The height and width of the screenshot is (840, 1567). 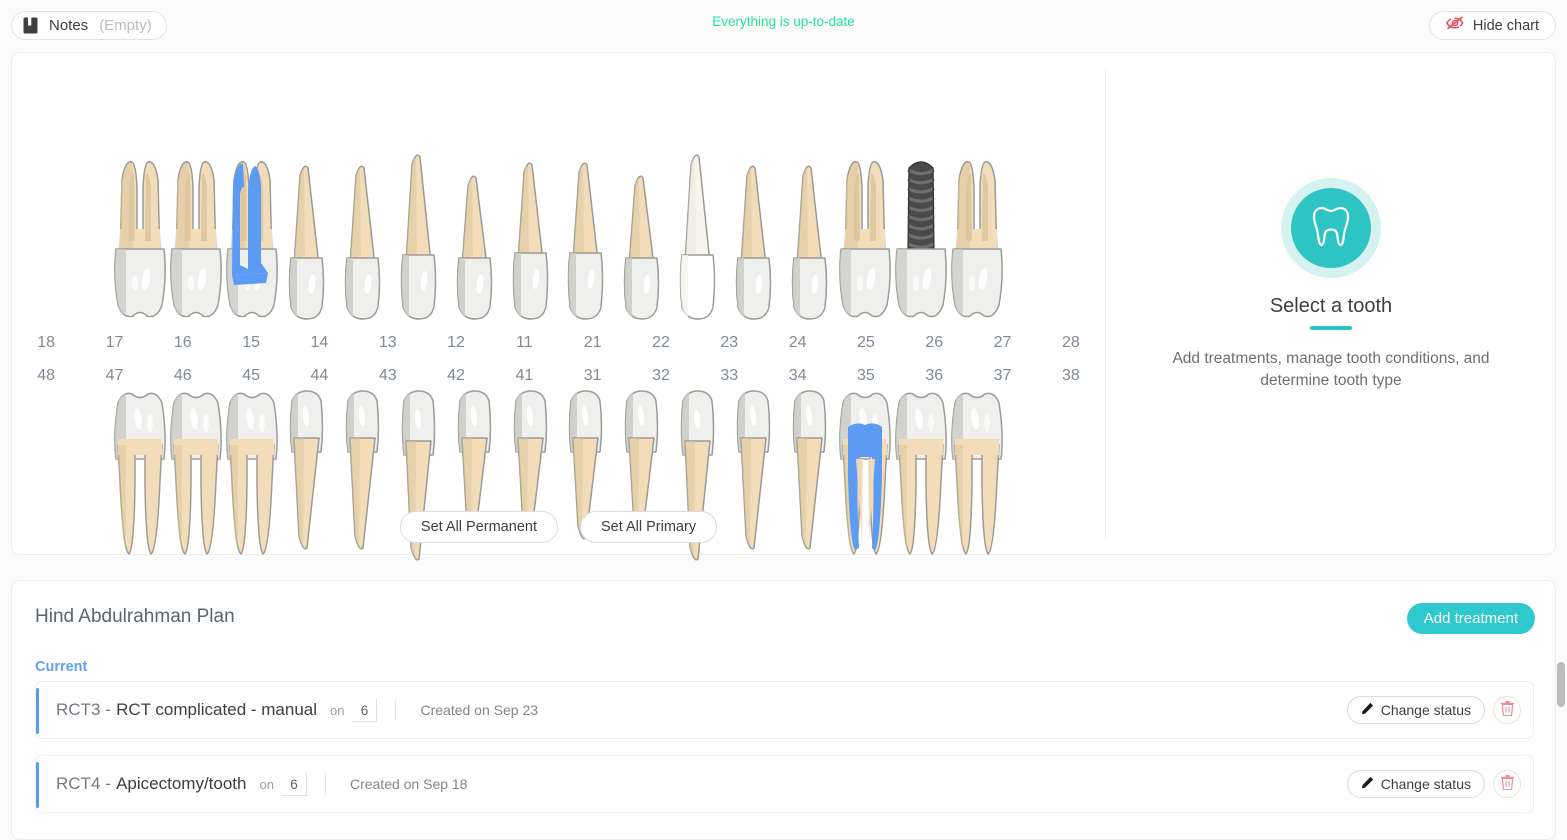 I want to click on sync-status-text: Everything is up-to-date, so click(x=783, y=21).